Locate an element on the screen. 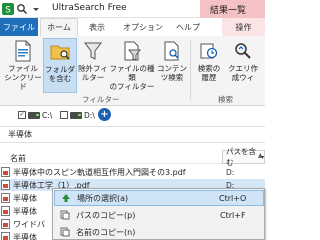  ribbon-separator is located at coordinates (190, 70).